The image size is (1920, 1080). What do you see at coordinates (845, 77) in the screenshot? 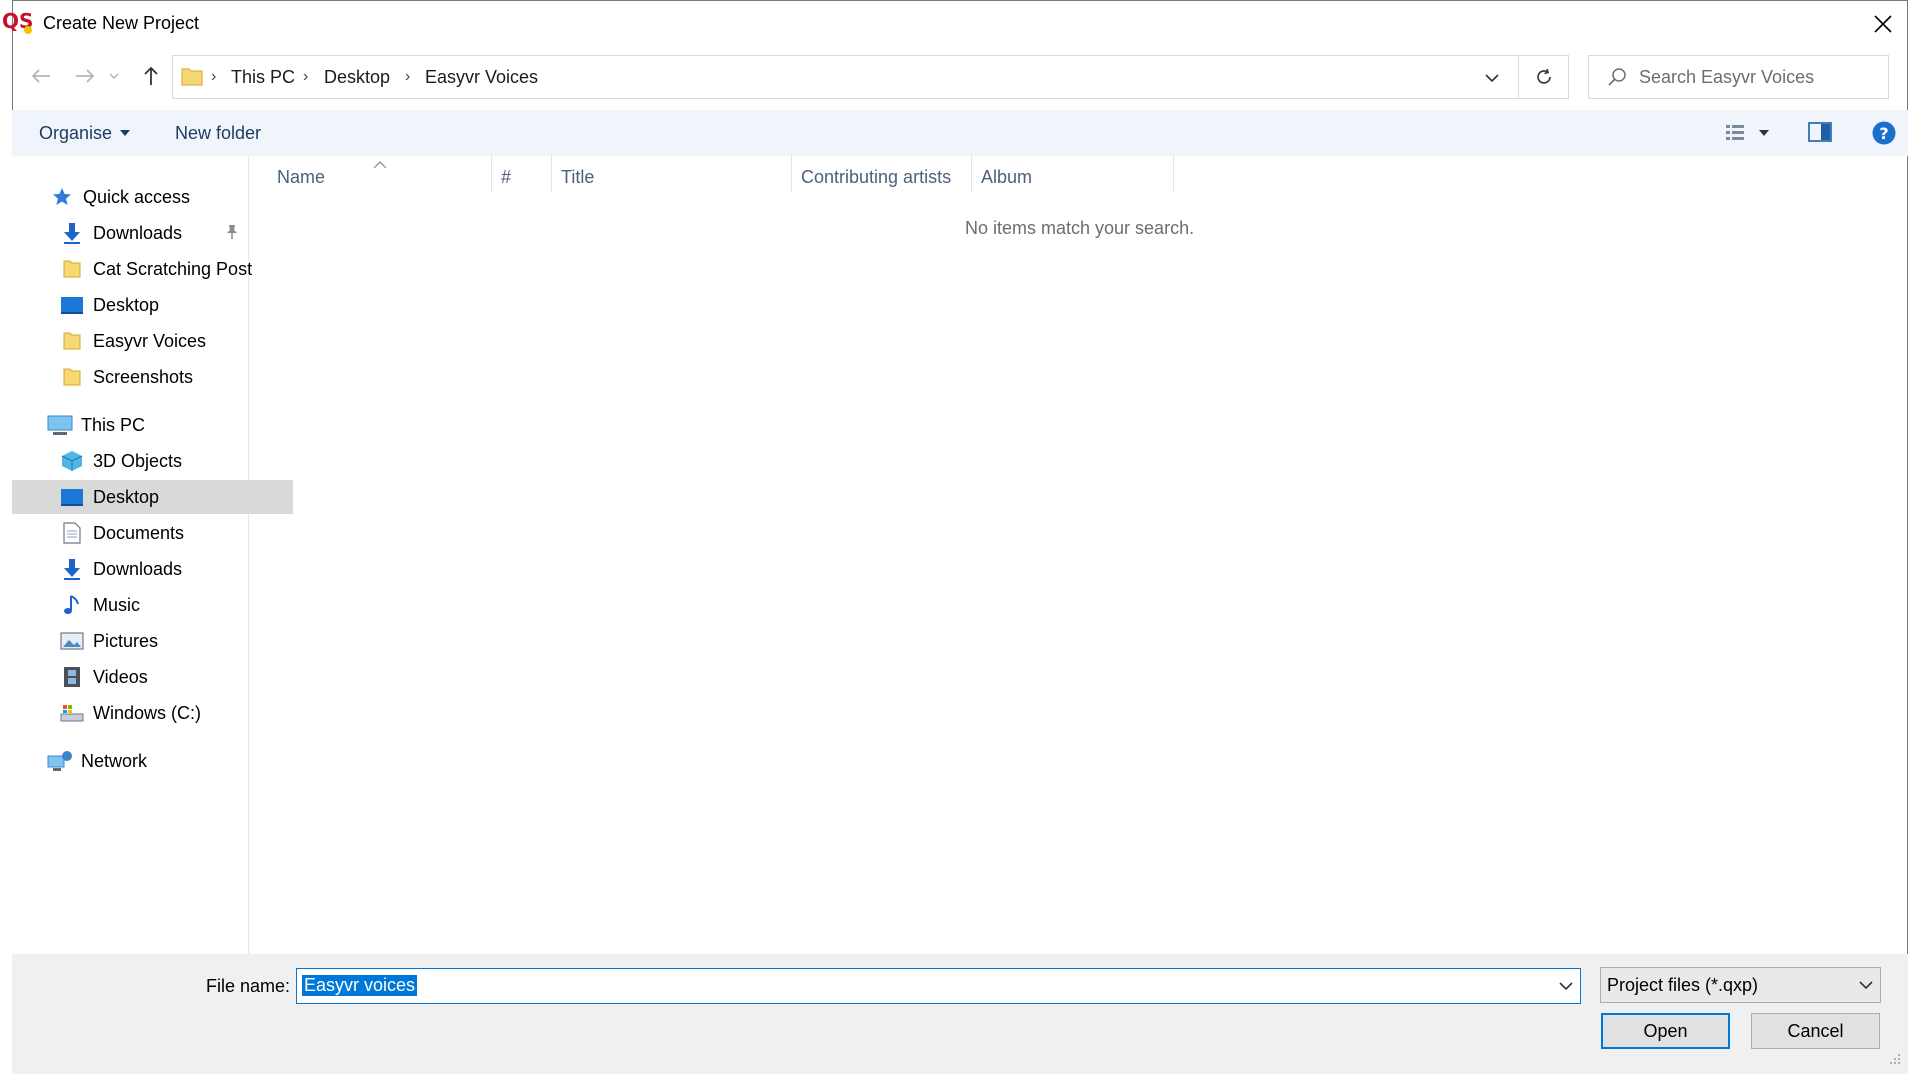
I see `address-bar: › This PC › Desktop › Easyvr Voices` at bounding box center [845, 77].